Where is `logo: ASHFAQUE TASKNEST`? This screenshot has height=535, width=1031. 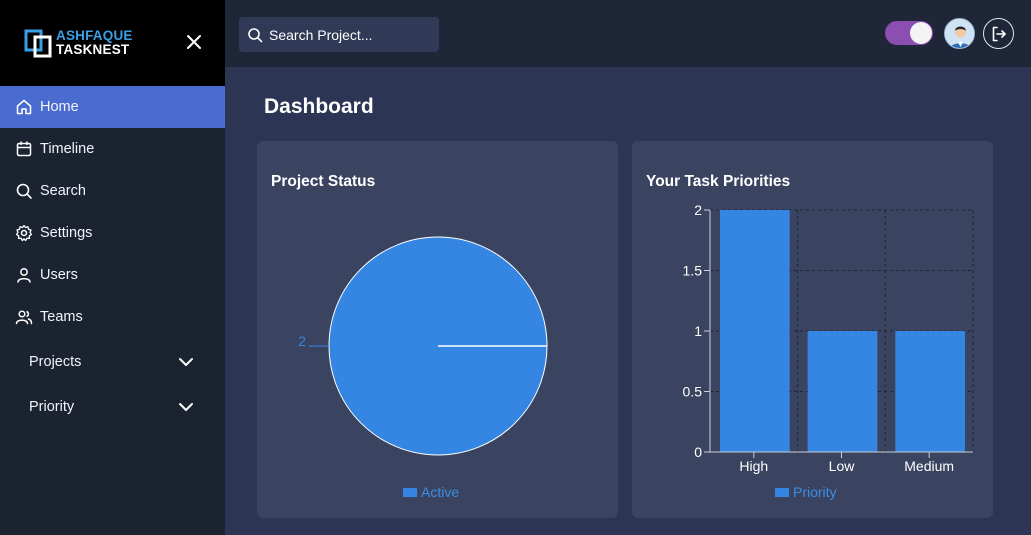
logo: ASHFAQUE TASKNEST is located at coordinates (78, 43).